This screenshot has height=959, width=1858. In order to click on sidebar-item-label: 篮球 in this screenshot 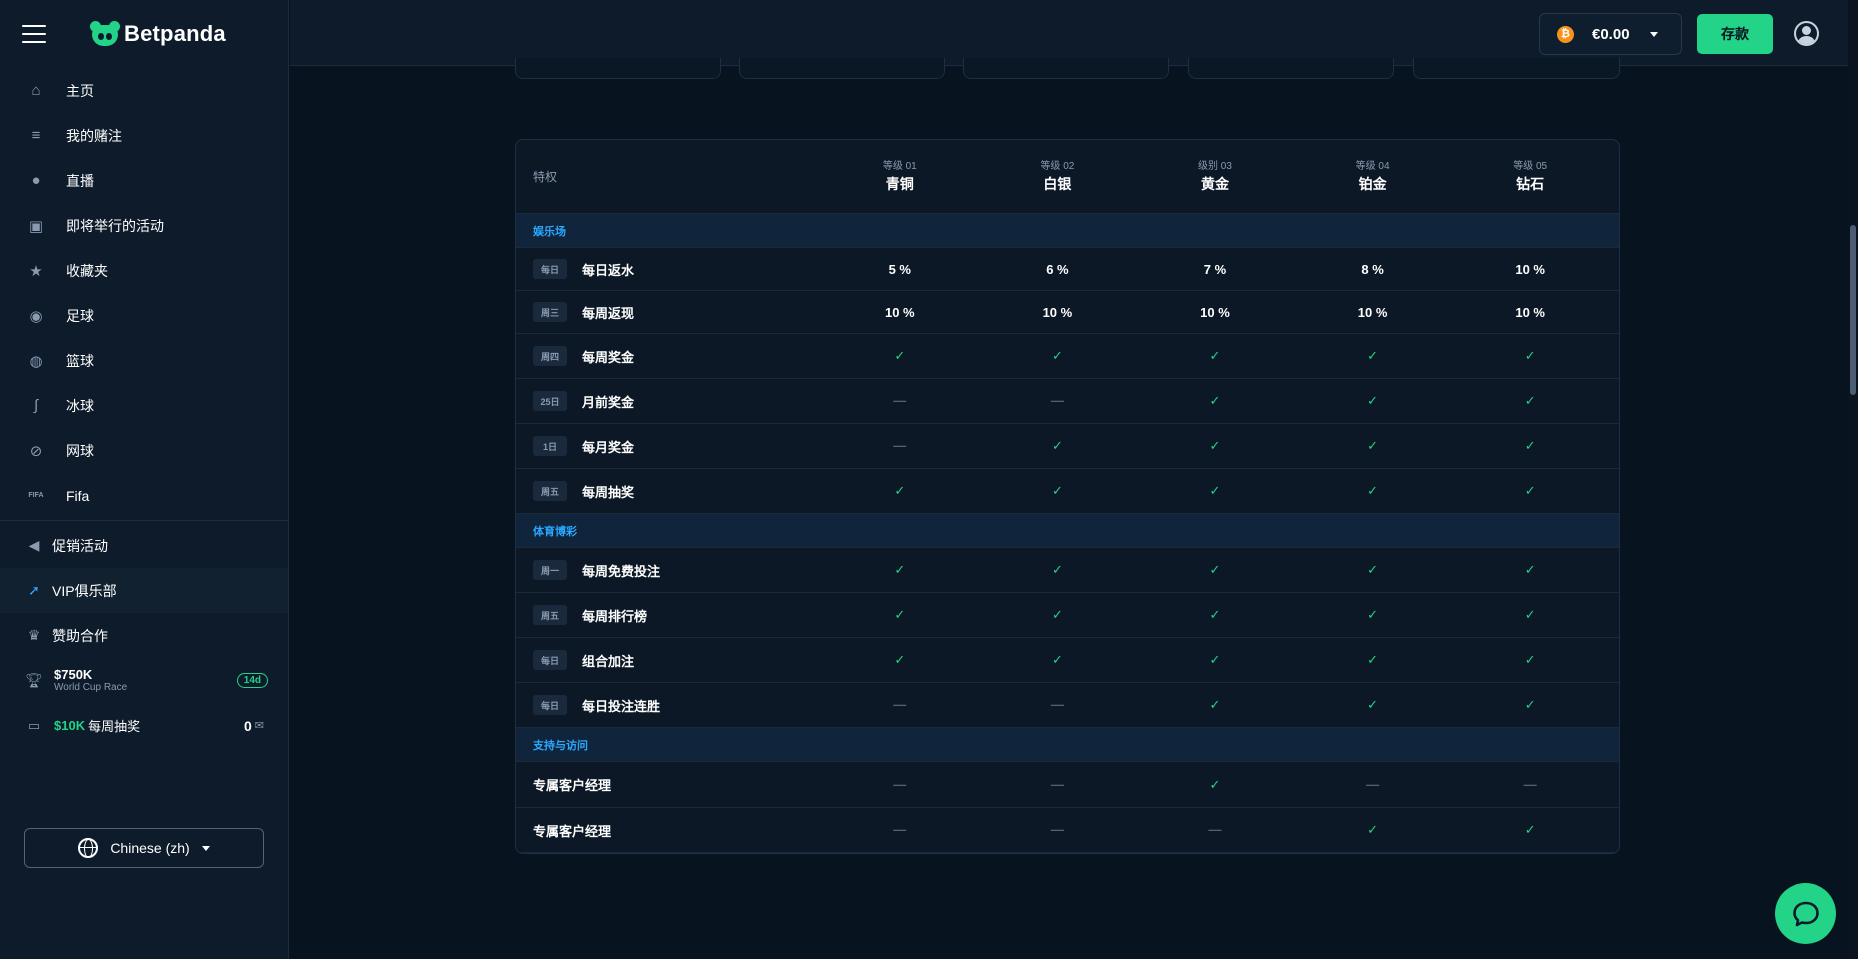, I will do `click(80, 360)`.